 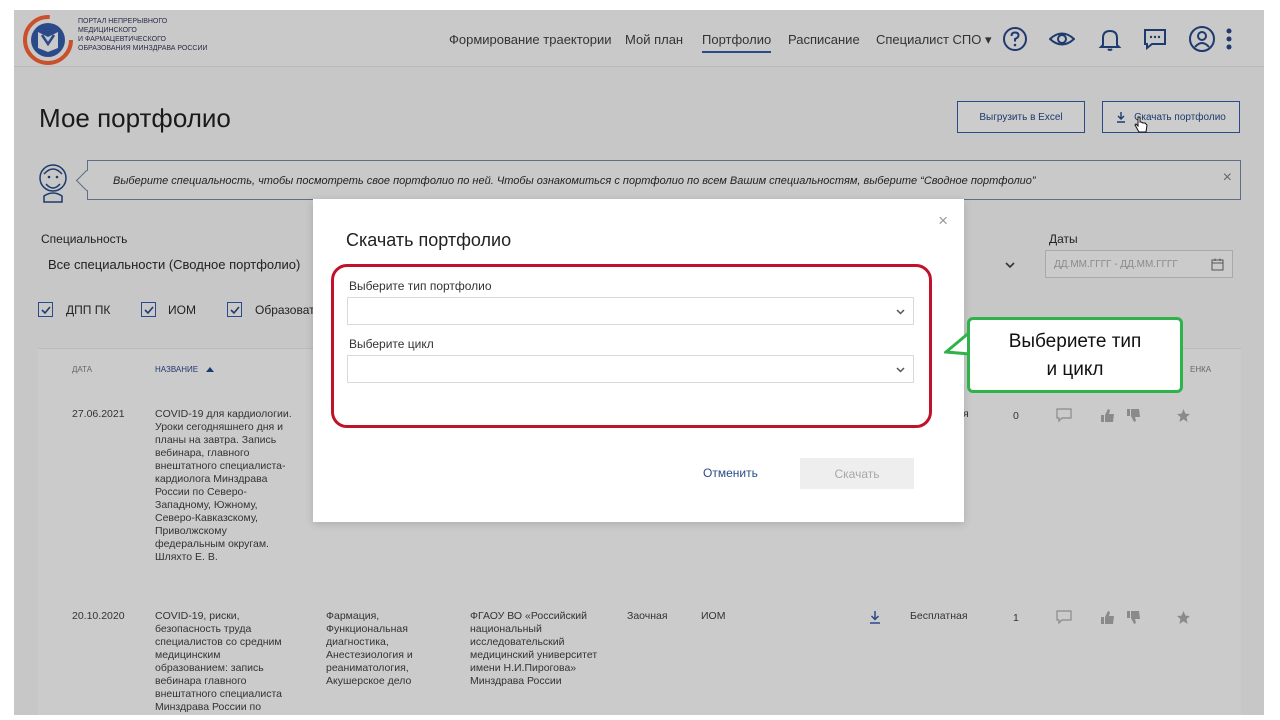 I want to click on specialty-label: Специальность, so click(x=84, y=239).